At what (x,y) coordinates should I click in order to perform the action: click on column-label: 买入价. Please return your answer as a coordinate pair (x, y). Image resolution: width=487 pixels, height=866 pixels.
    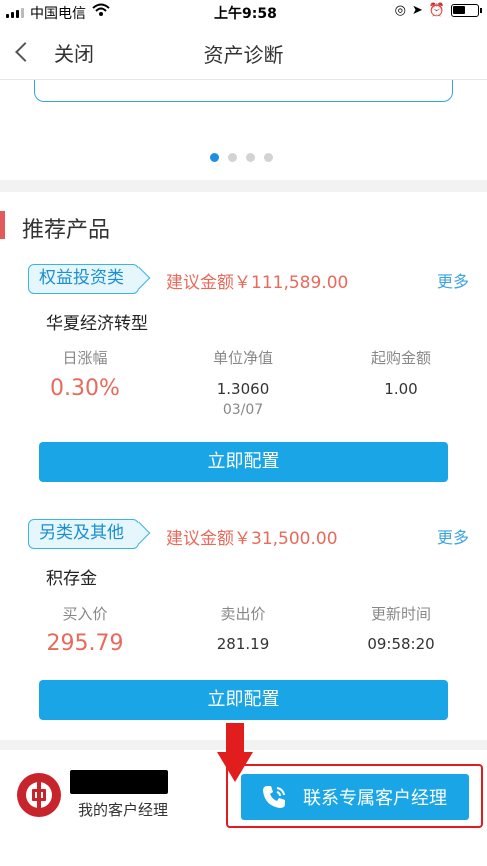
    Looking at the image, I should click on (85, 614).